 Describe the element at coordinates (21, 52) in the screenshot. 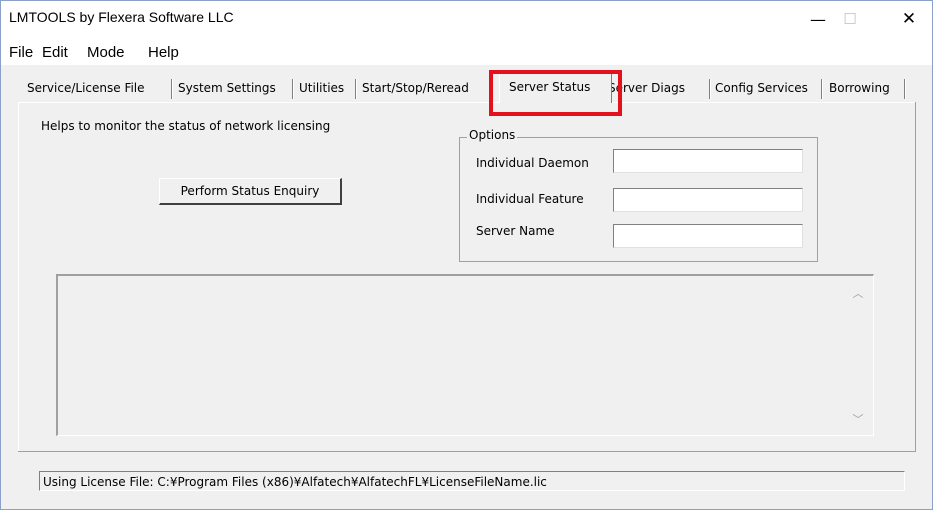

I see `menu-file: File` at that location.